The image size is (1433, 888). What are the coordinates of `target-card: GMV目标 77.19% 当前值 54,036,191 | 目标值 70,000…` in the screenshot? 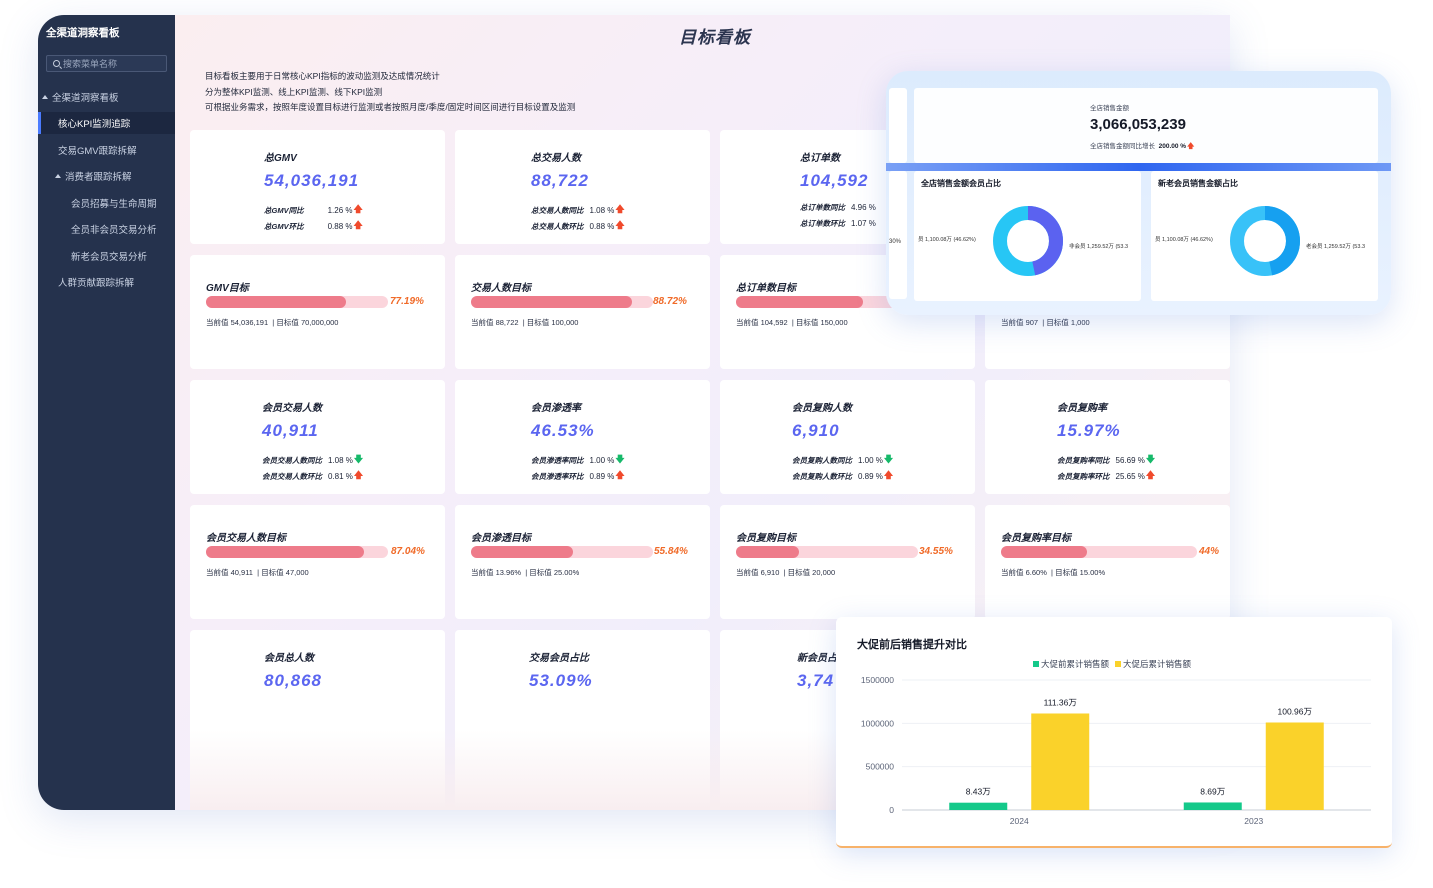 It's located at (317, 312).